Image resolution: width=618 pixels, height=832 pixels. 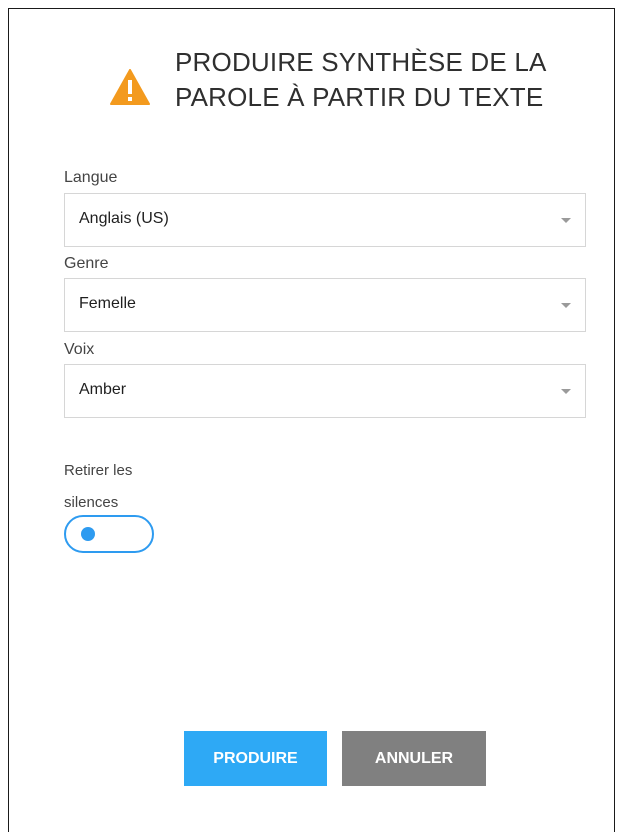 What do you see at coordinates (79, 349) in the screenshot?
I see `voice-label: Voix` at bounding box center [79, 349].